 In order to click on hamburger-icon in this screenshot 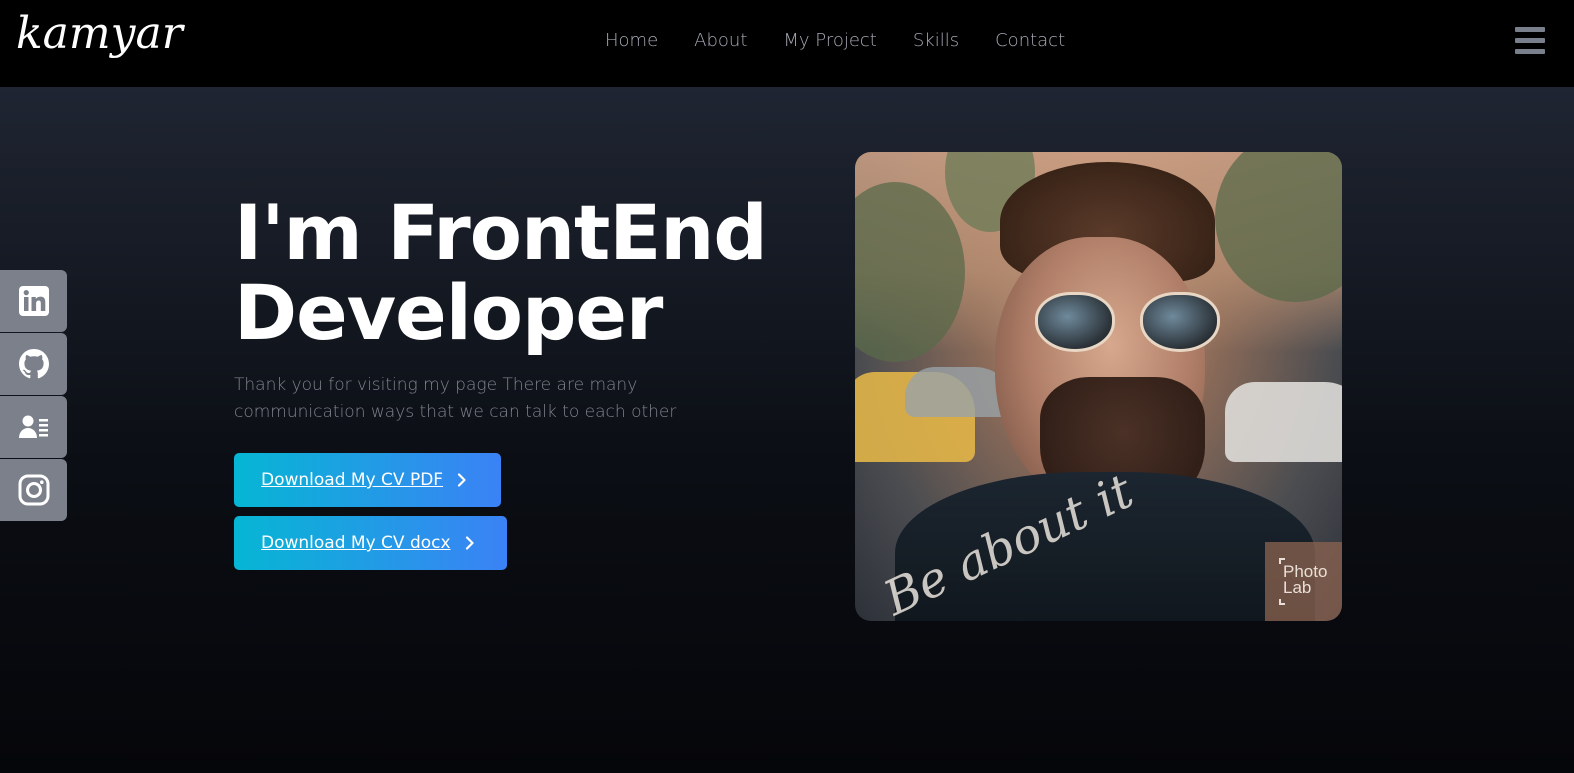, I will do `click(1530, 41)`.